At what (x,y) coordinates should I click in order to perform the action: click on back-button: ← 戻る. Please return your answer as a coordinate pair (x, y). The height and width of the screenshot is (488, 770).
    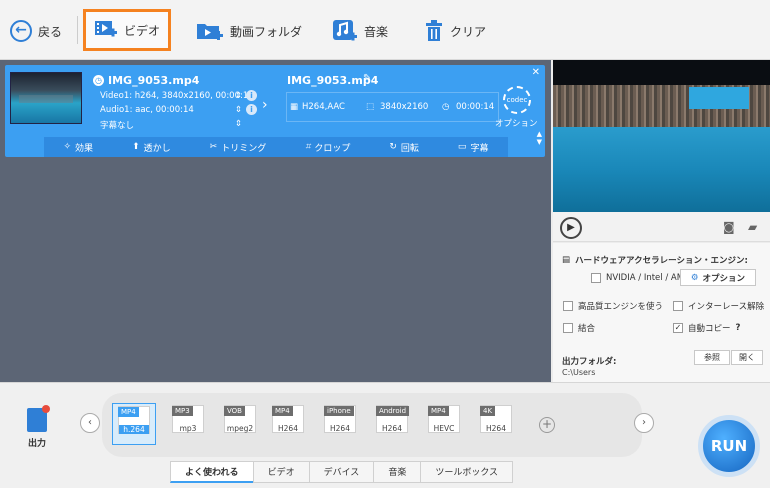
    Looking at the image, I should click on (36, 31).